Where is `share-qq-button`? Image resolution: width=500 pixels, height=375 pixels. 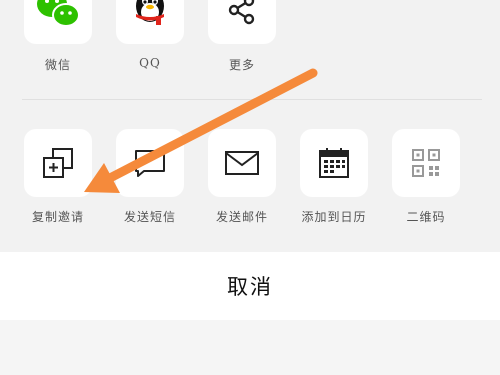 share-qq-button is located at coordinates (150, 22).